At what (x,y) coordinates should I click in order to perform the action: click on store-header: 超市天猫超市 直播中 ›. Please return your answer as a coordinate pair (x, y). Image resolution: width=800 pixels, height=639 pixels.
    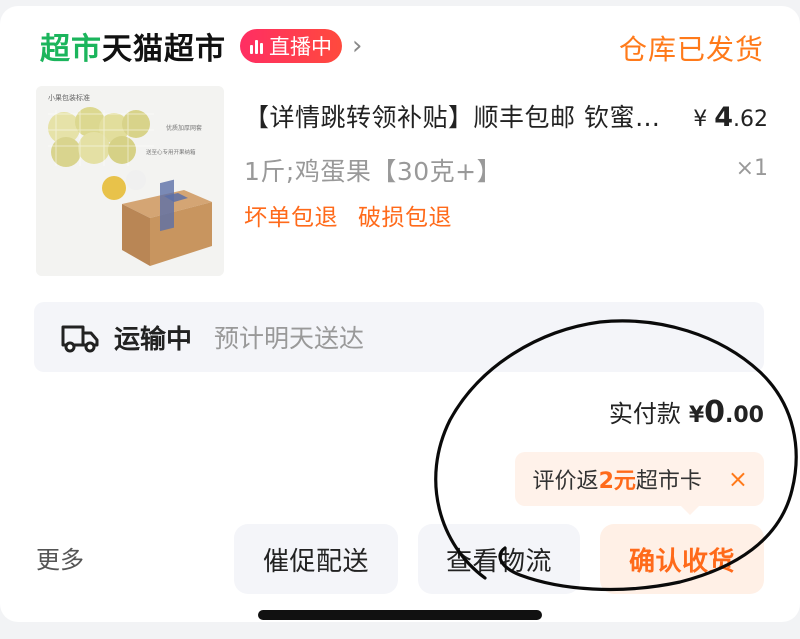
    Looking at the image, I should click on (198, 46).